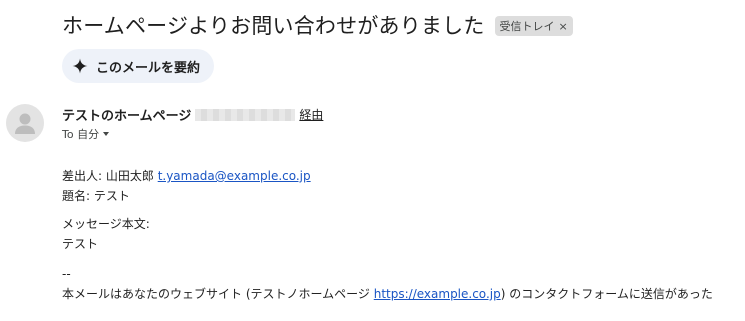 This screenshot has width=745, height=321. I want to click on sender-name: テストのホームページ, so click(126, 114).